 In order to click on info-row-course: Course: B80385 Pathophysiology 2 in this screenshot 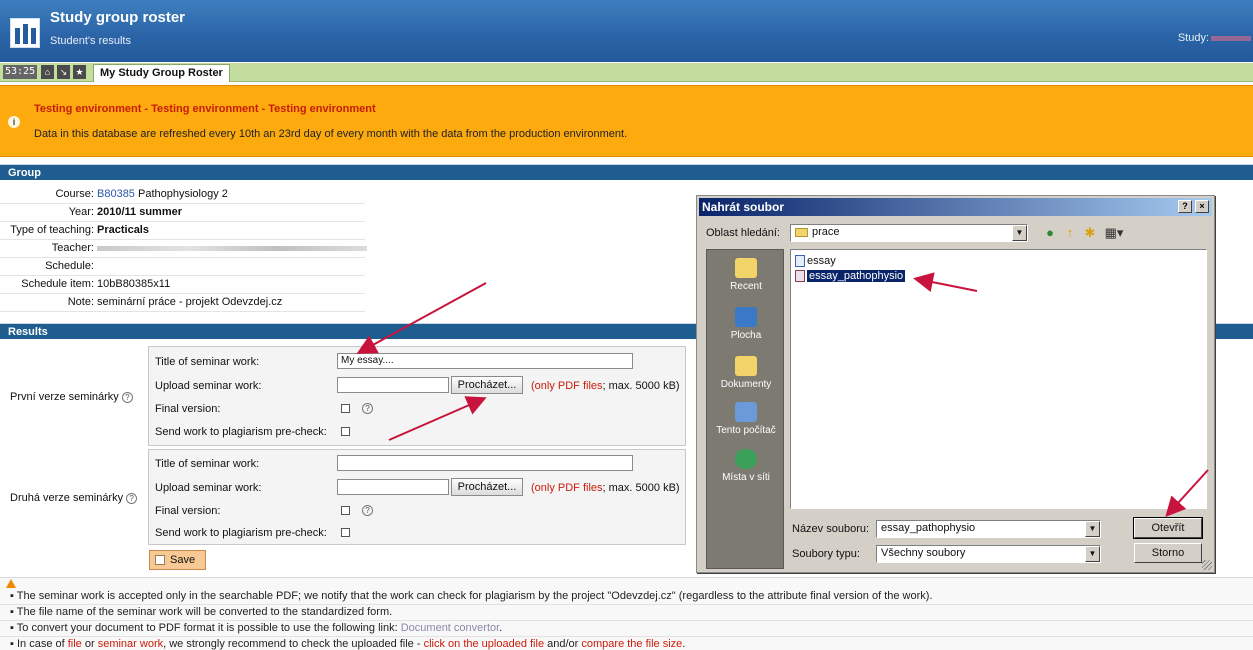, I will do `click(182, 195)`.